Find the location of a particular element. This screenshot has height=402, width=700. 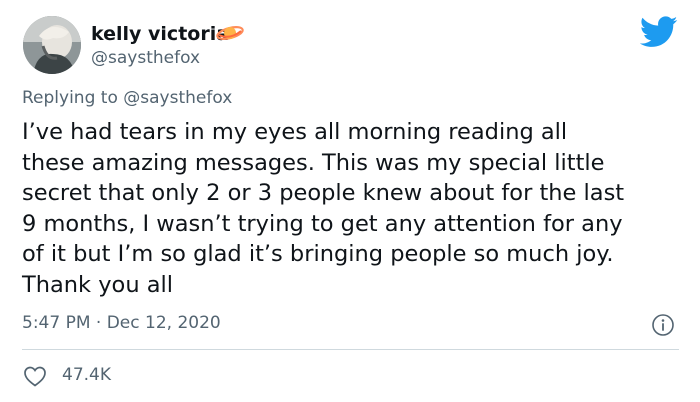

replying-to: Replying to @saysthefox is located at coordinates (127, 98).